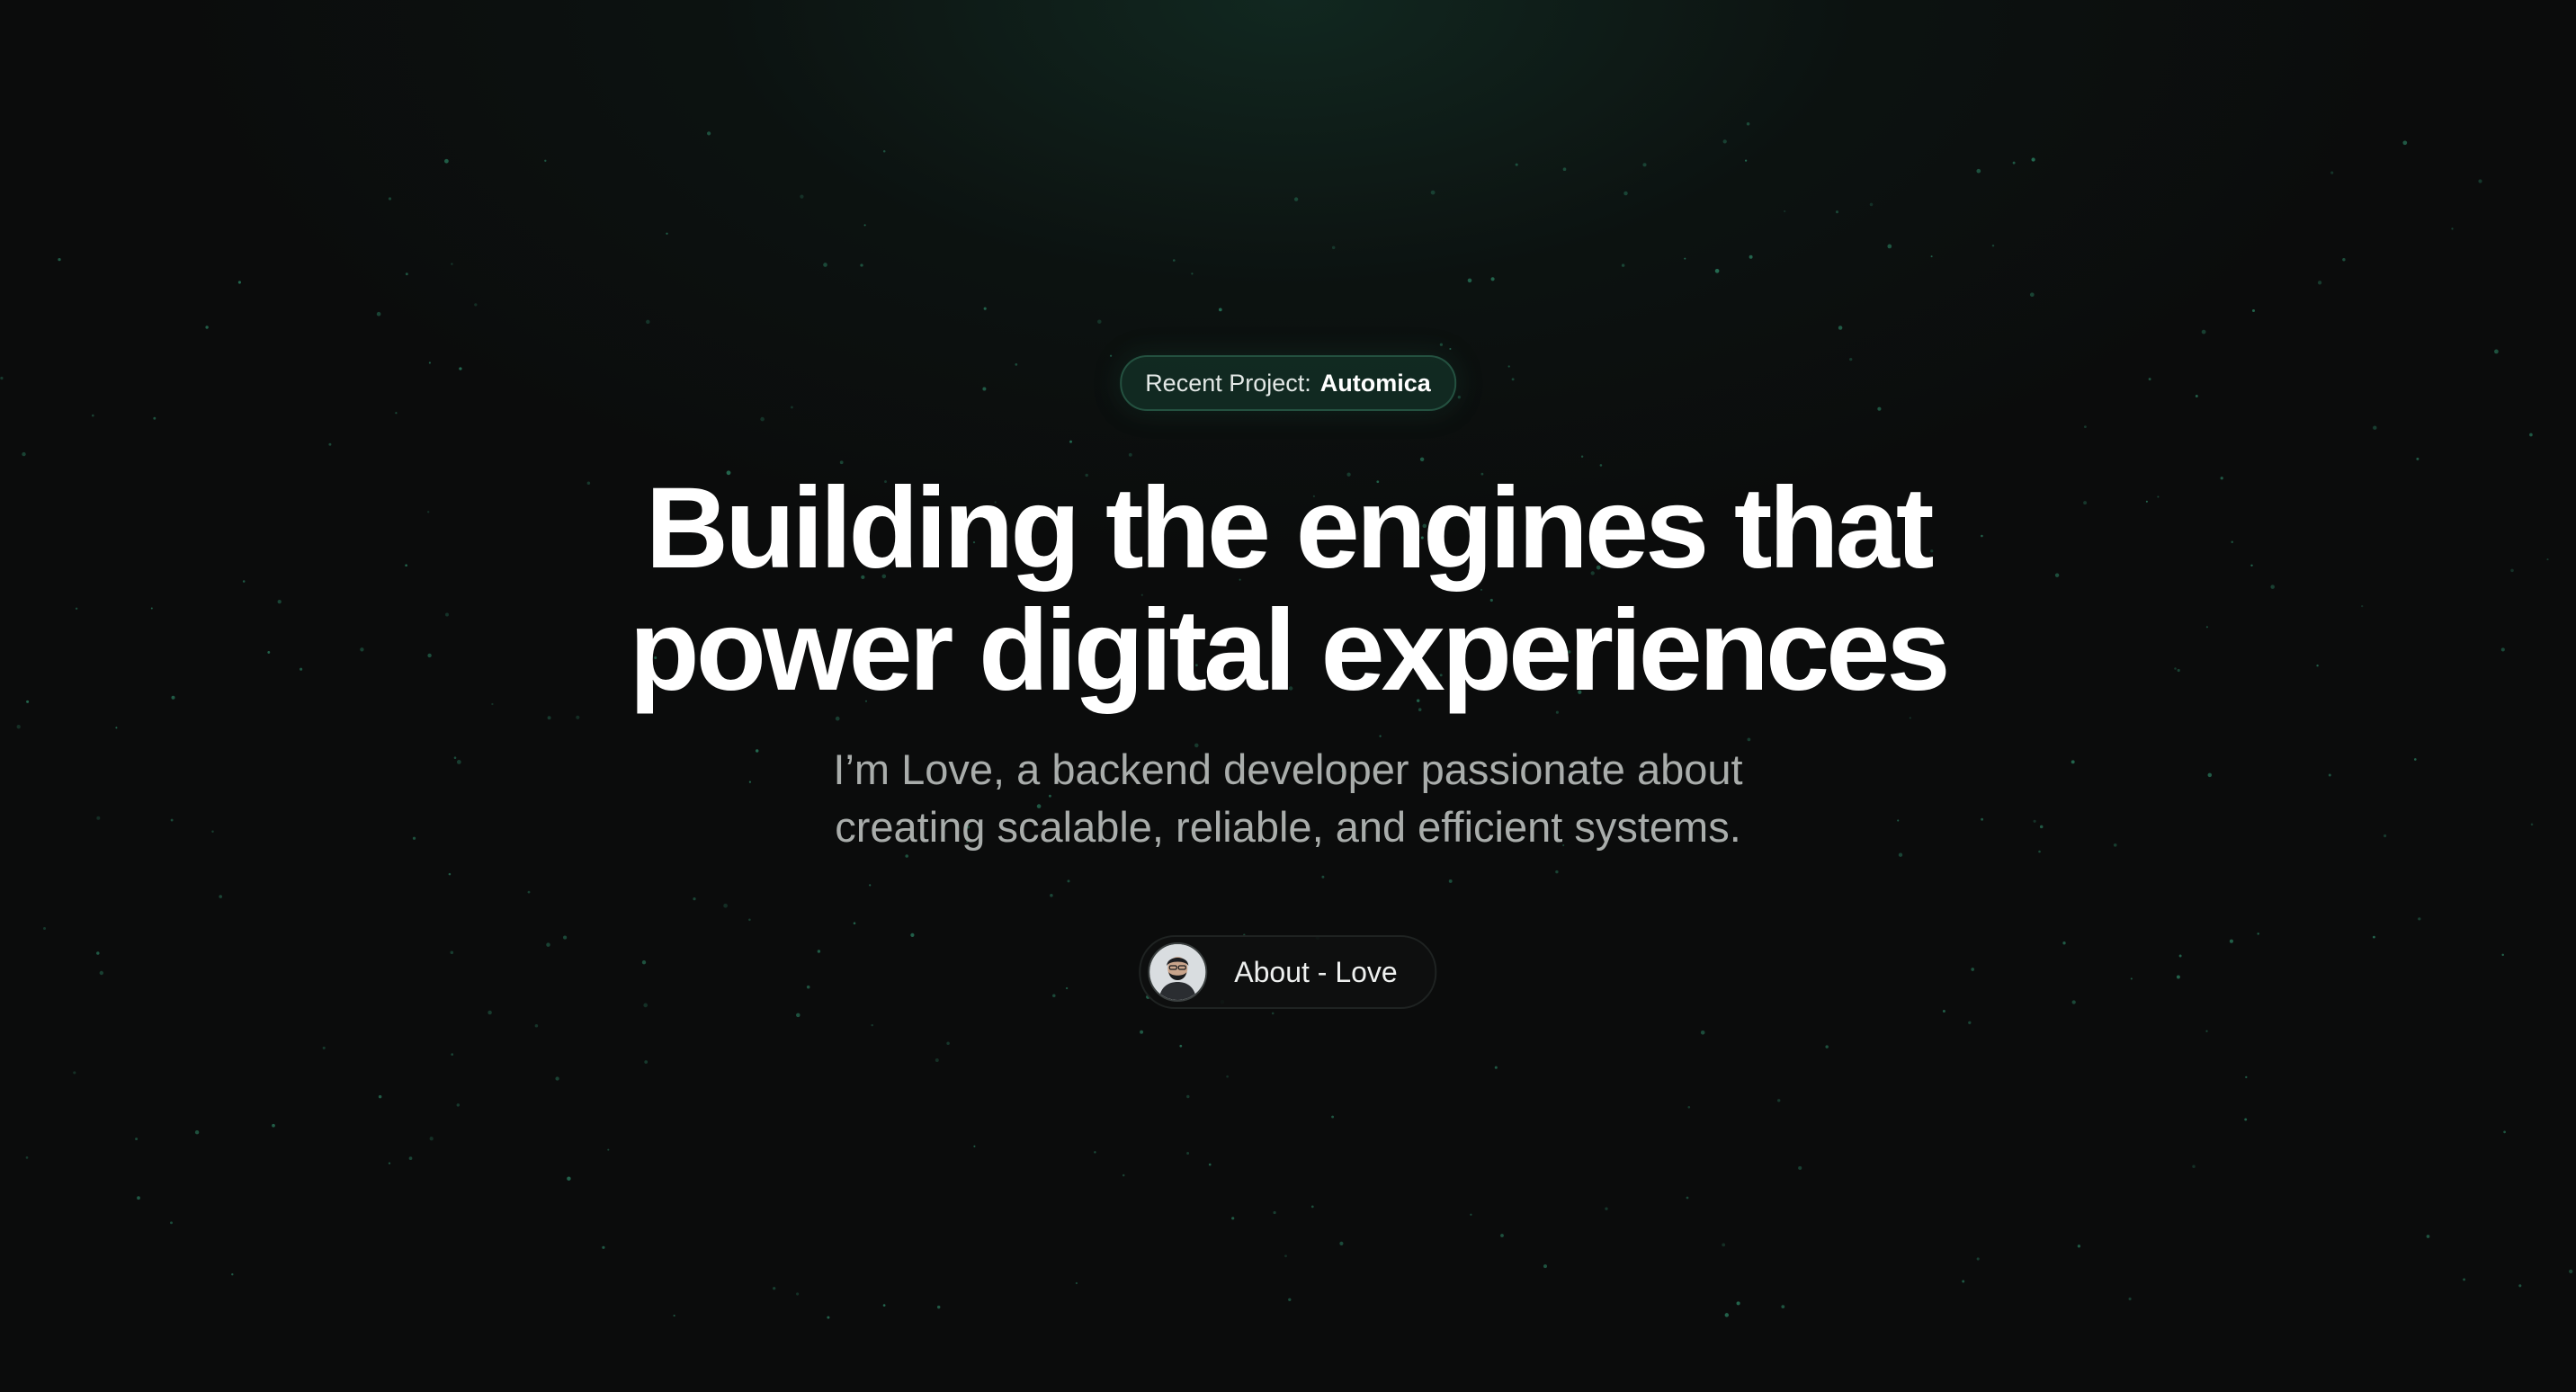  I want to click on badge-project-name: Automica, so click(1375, 383).